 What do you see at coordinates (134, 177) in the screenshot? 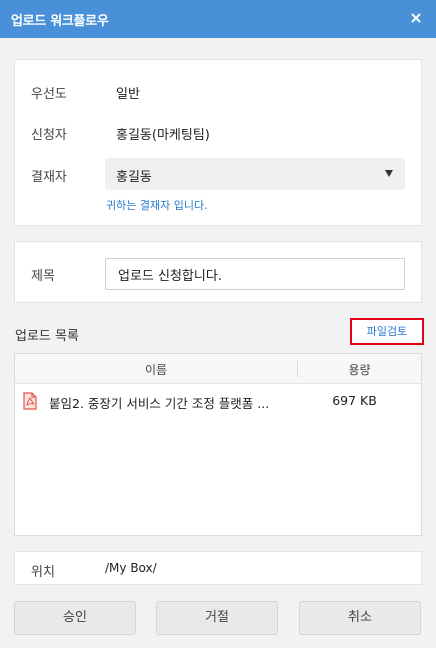
I see `approver-select-value: 홍길동` at bounding box center [134, 177].